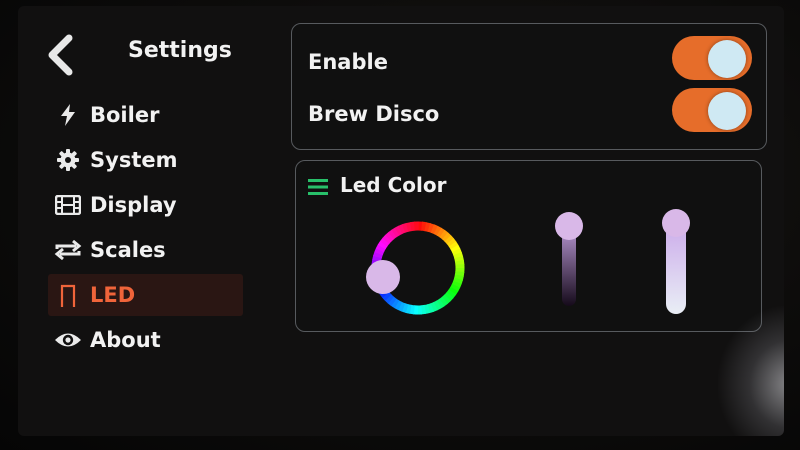 This screenshot has height=450, width=800. Describe the element at coordinates (133, 205) in the screenshot. I see `menu-item-label: Display` at that location.